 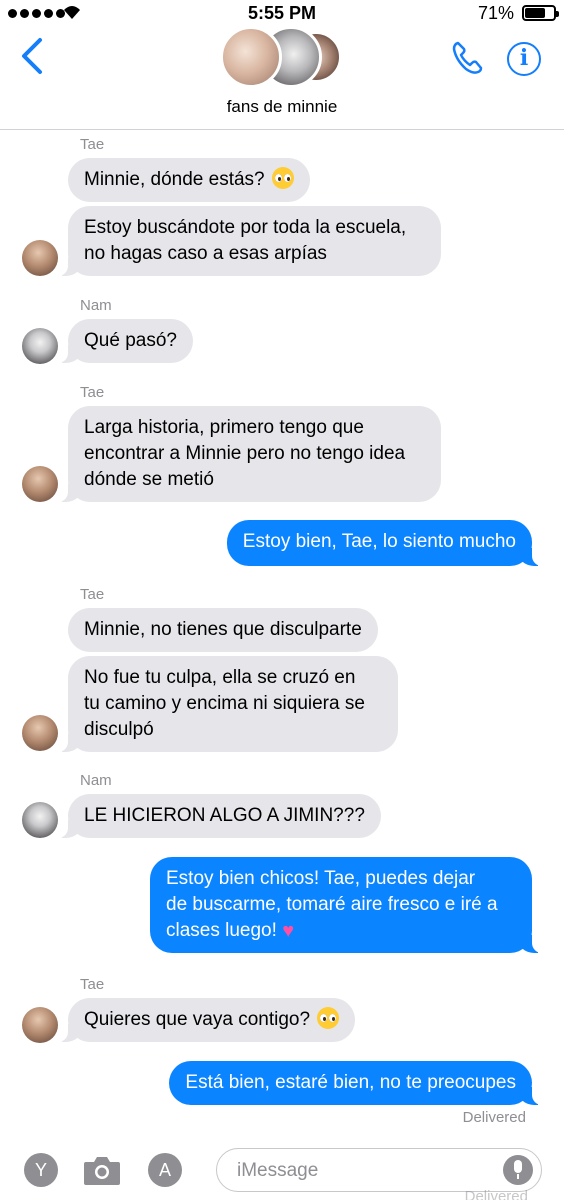 I want to click on incoming-message: Quieres que vaya contigo?, so click(x=206, y=1020).